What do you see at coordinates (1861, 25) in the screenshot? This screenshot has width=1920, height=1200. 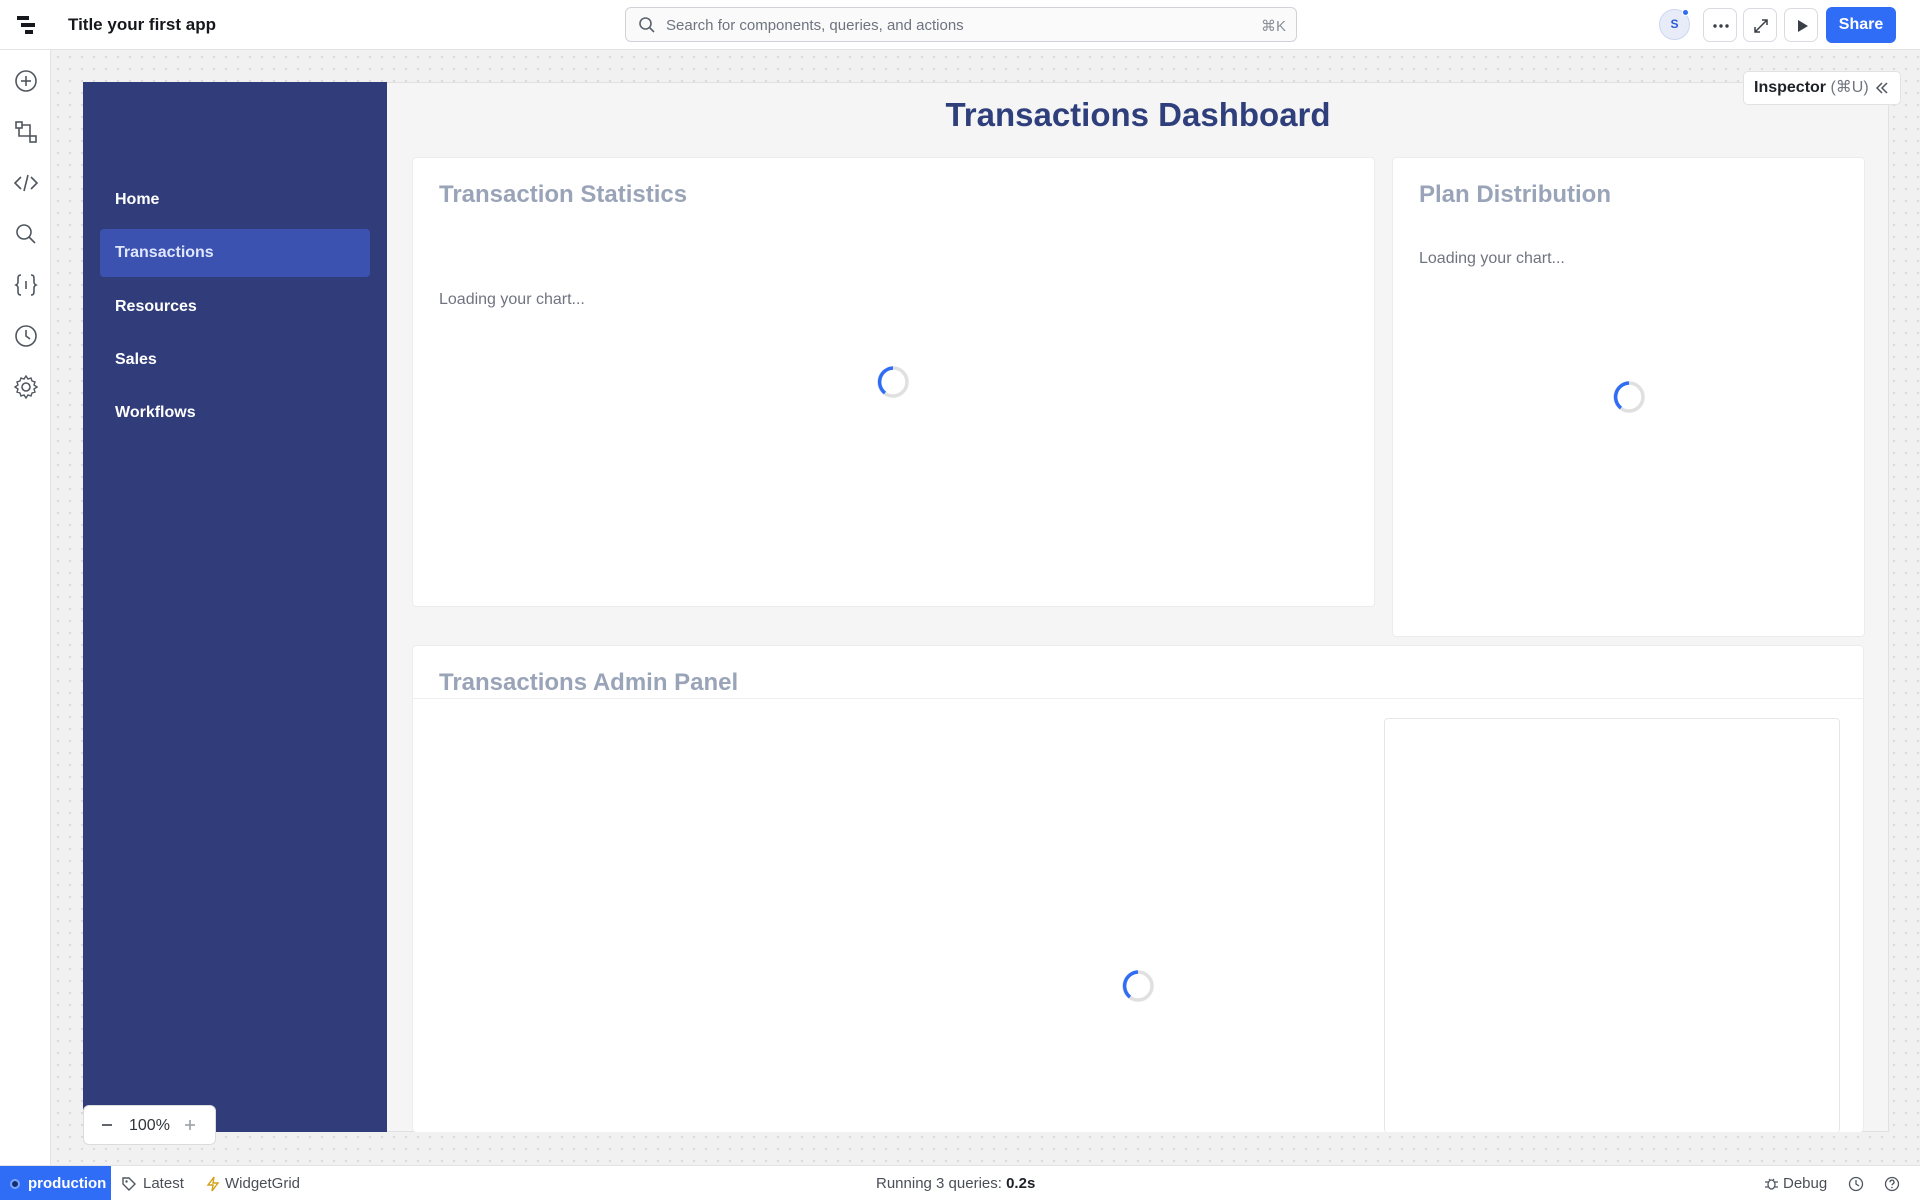 I see `share-button: Share` at bounding box center [1861, 25].